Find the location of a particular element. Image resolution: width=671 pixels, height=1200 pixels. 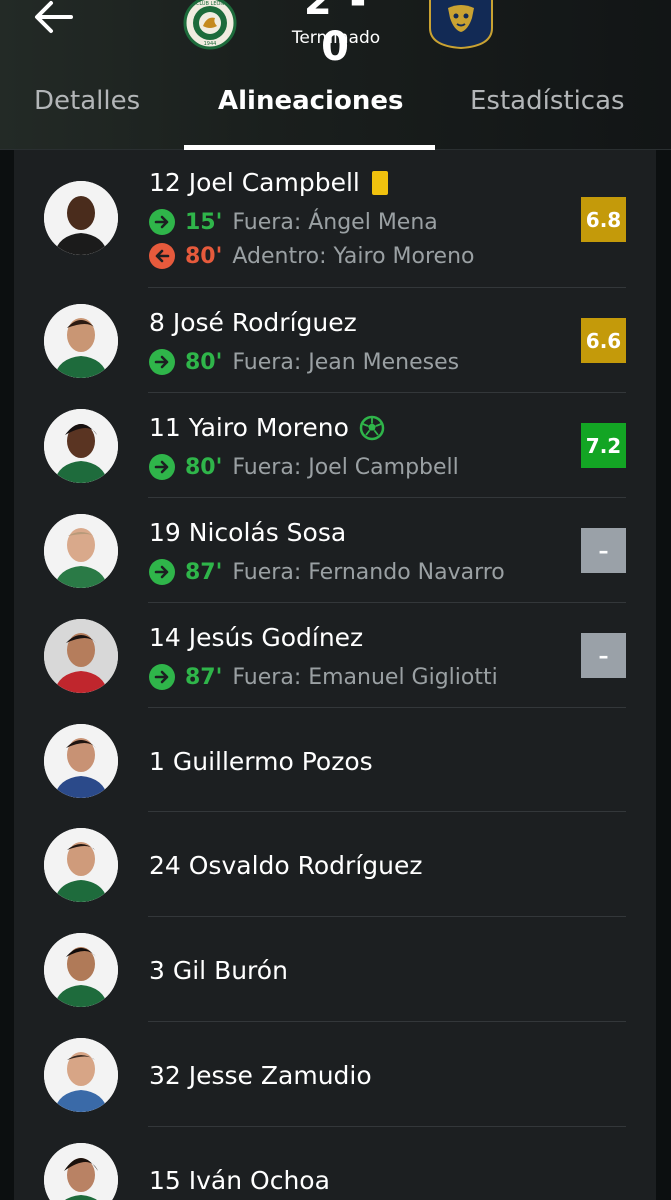

substitution-out: 80' Fuera: Jean Meneses is located at coordinates (304, 362).